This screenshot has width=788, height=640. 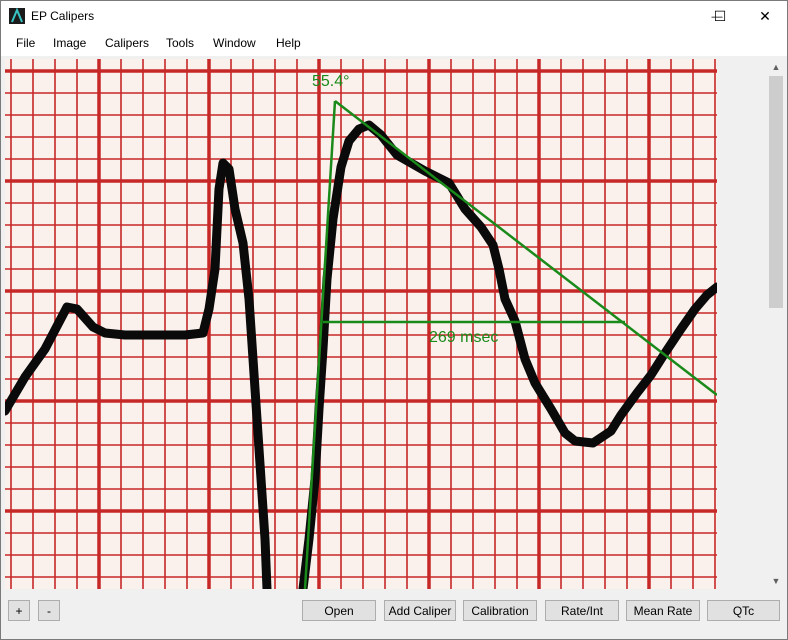 I want to click on maximize-button: ☐, so click(x=720, y=16).